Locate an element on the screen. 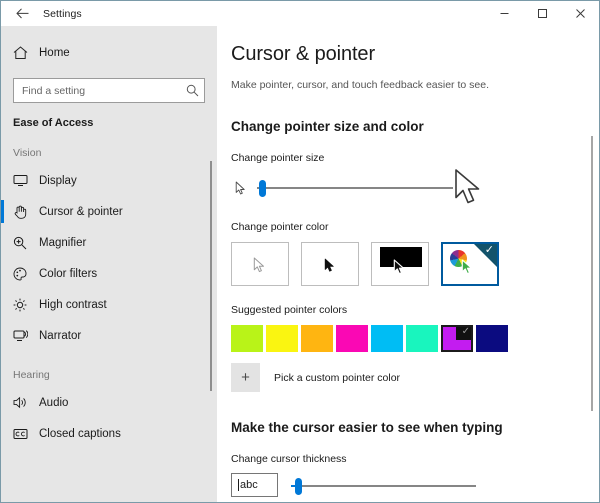  sidebar-item-label: Magnifier is located at coordinates (63, 242).